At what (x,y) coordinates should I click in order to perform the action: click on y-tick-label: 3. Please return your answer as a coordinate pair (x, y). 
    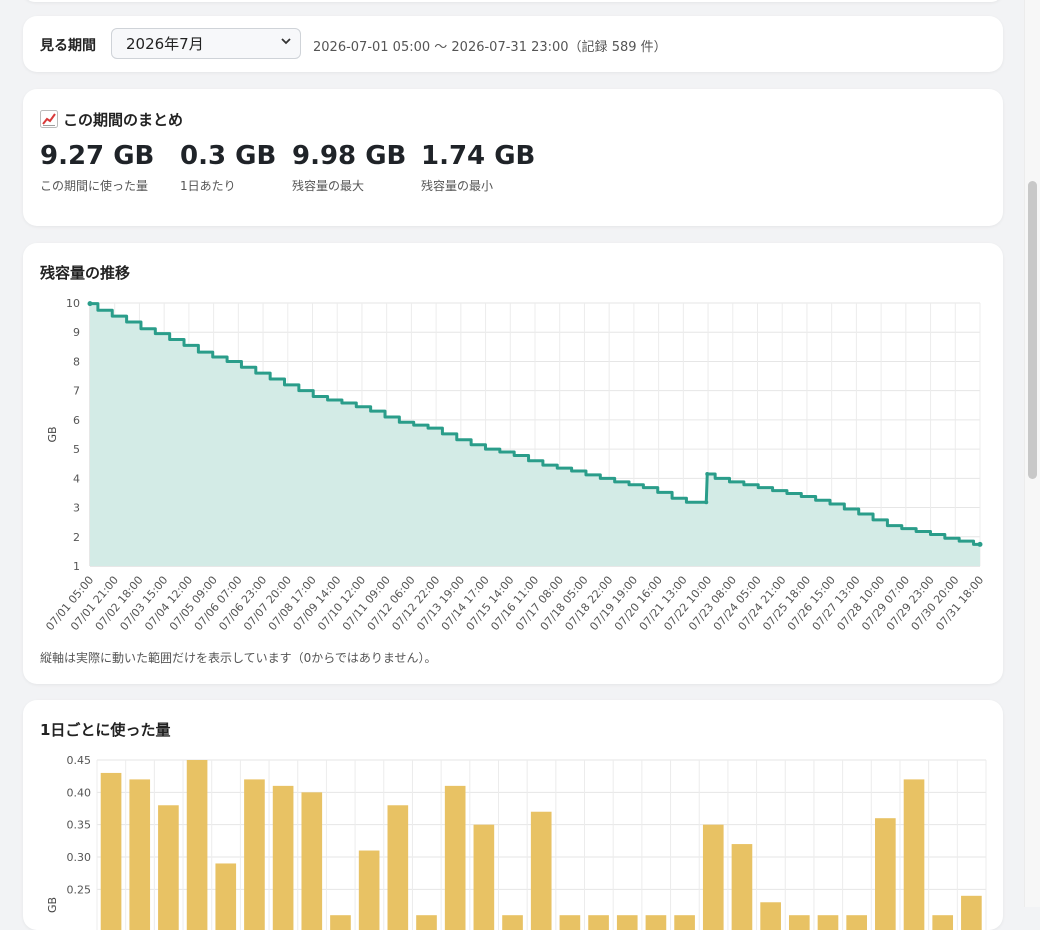
    Looking at the image, I should click on (76, 508).